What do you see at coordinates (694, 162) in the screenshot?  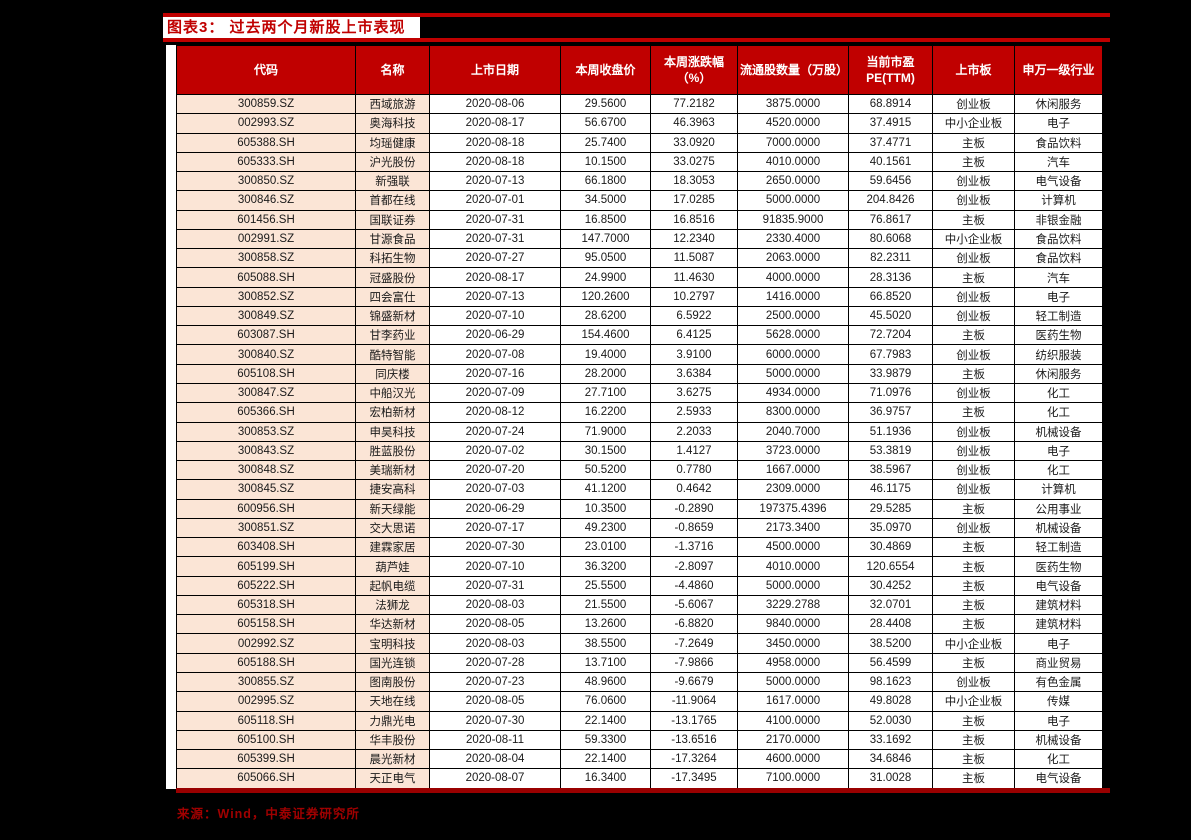 I see `table-cell: 33.0275` at bounding box center [694, 162].